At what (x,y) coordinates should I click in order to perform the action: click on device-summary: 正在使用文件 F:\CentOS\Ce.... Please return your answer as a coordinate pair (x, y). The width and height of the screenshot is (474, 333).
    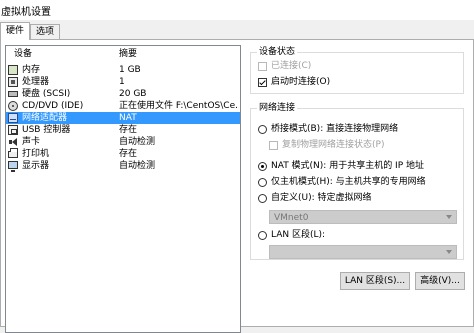
    Looking at the image, I should click on (179, 106).